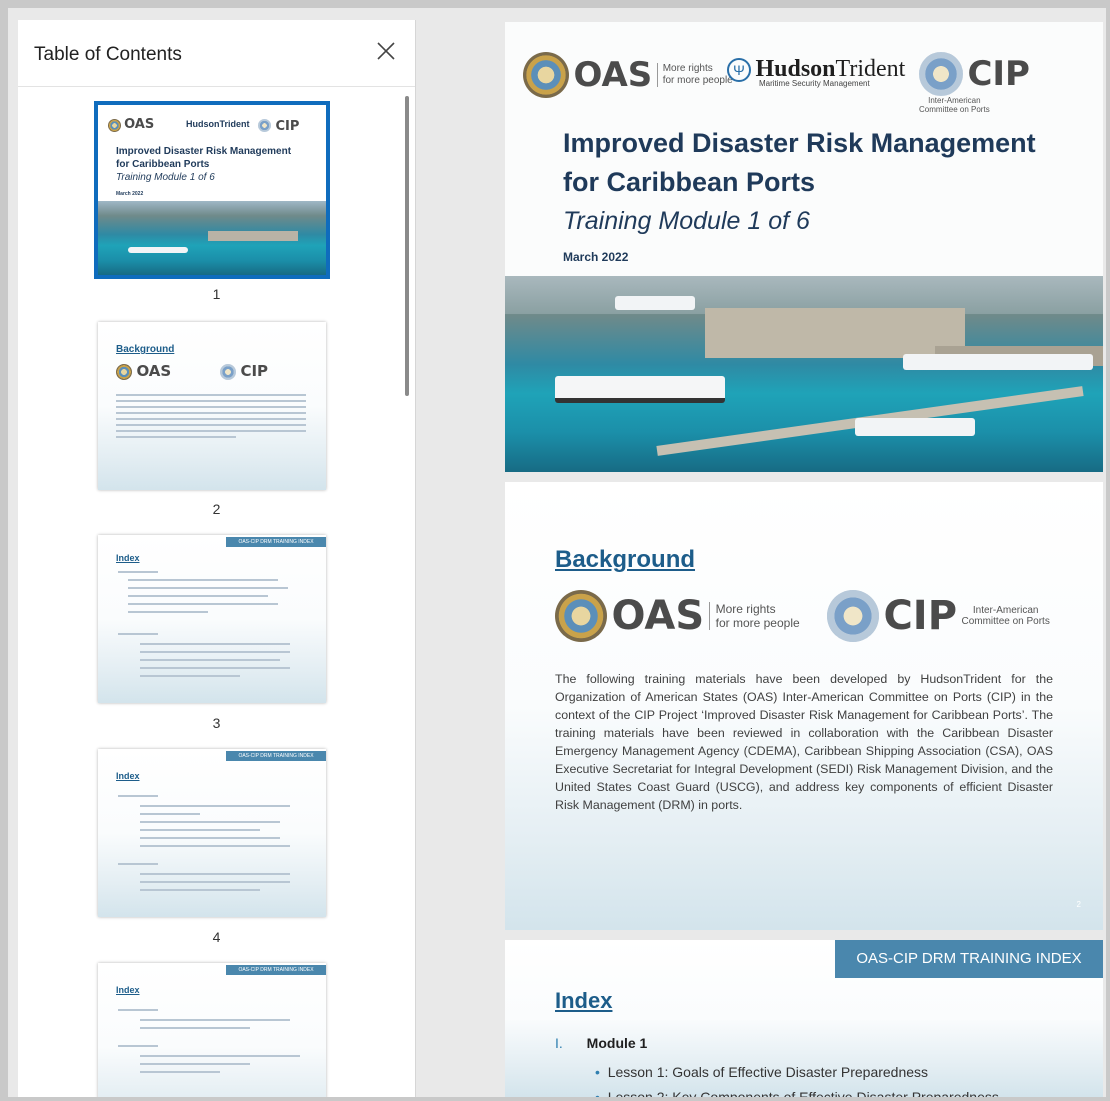 The width and height of the screenshot is (1110, 1101). Describe the element at coordinates (145, 349) in the screenshot. I see `thumb-heading: Background` at that location.